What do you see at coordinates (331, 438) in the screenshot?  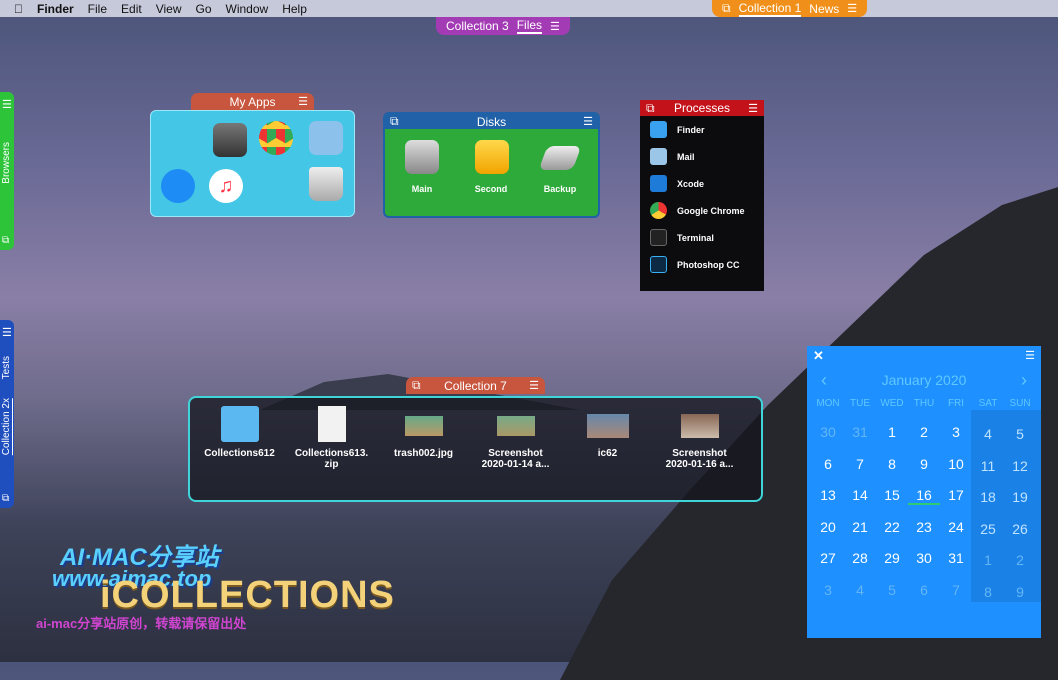 I see `file-item: Collections613. zip` at bounding box center [331, 438].